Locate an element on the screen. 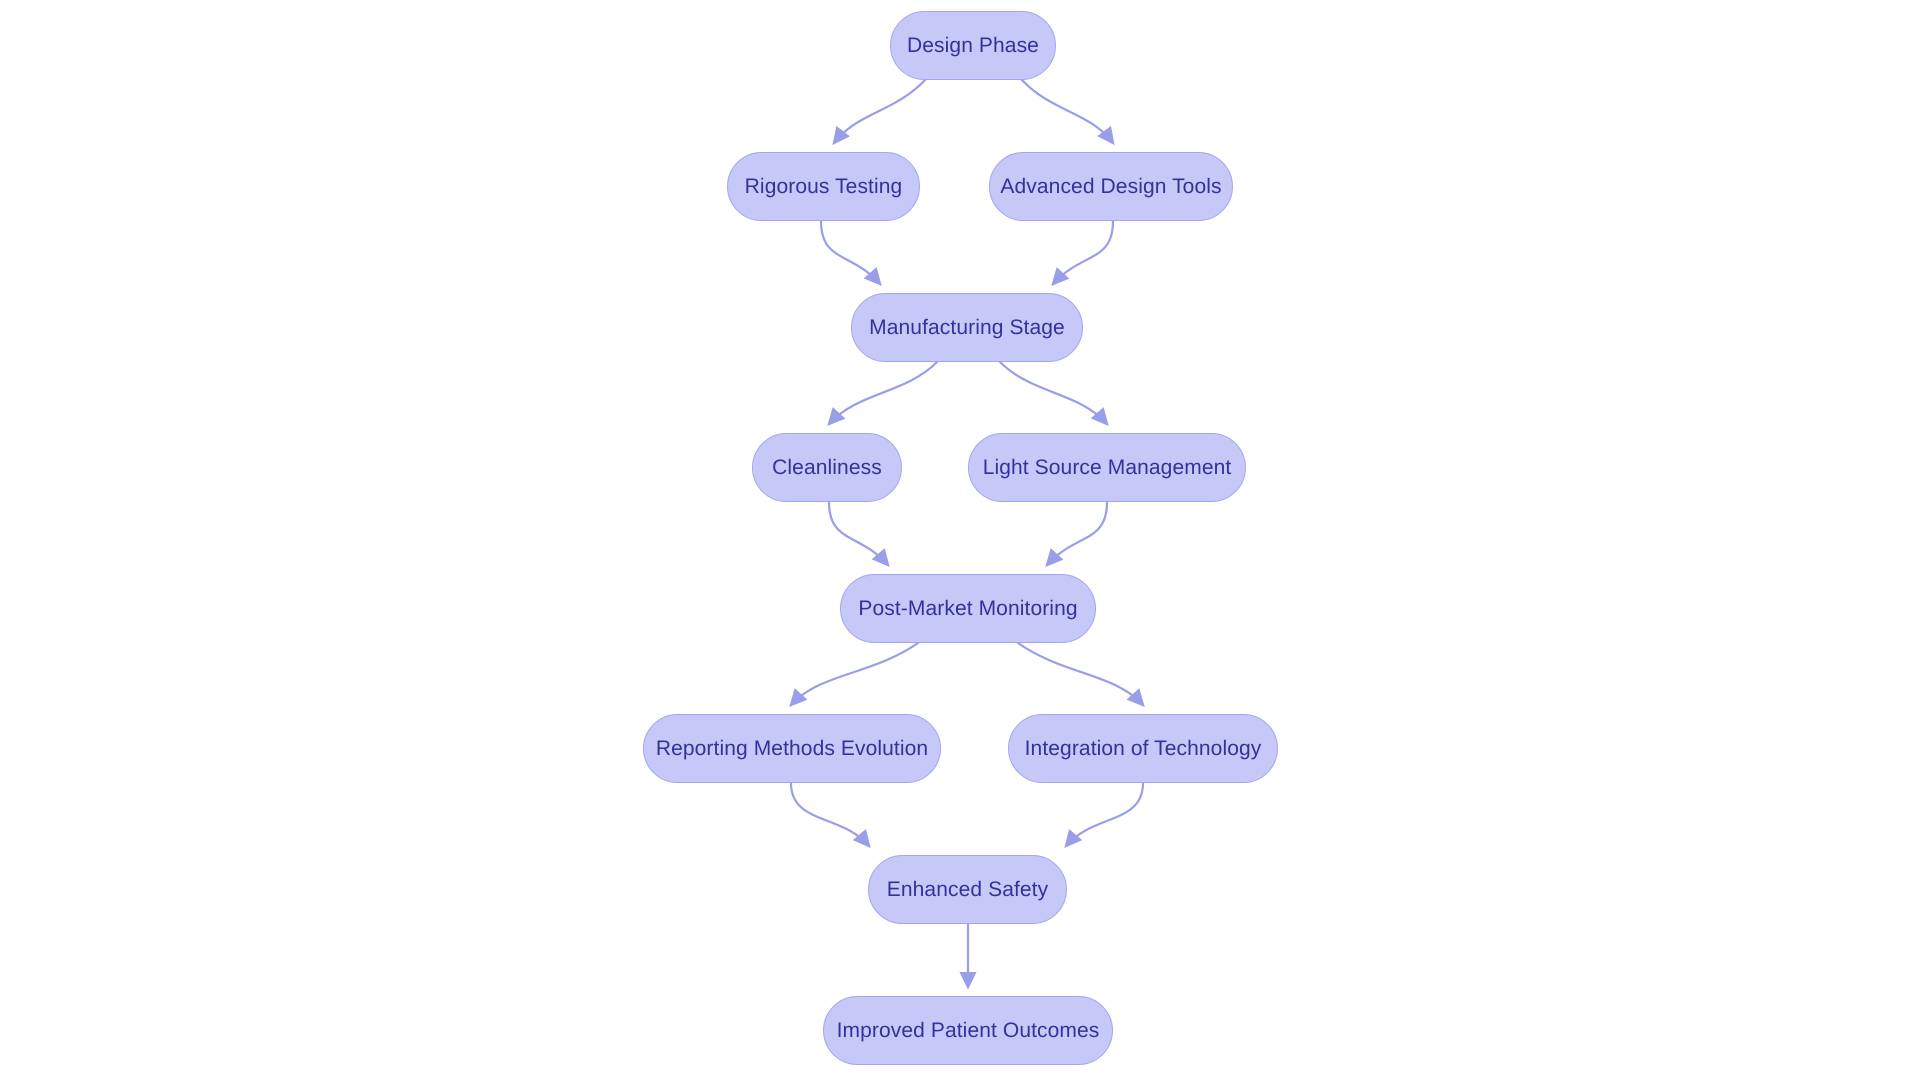 The height and width of the screenshot is (1080, 1920). edge-manufacturing_stage-to-cleanliness is located at coordinates (883, 393).